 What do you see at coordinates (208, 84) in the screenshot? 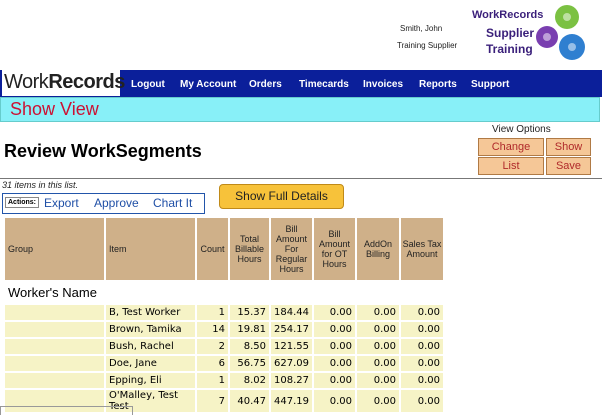
I see `nav-my-account: My Account` at bounding box center [208, 84].